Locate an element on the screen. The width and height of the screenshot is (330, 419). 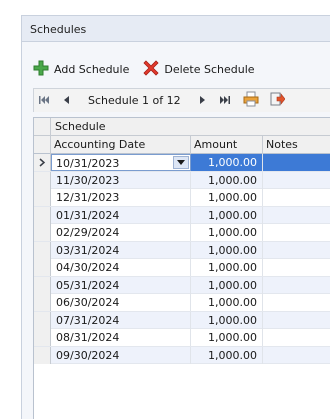
table-row: 10/31/2023 1,000.00 is located at coordinates (182, 163).